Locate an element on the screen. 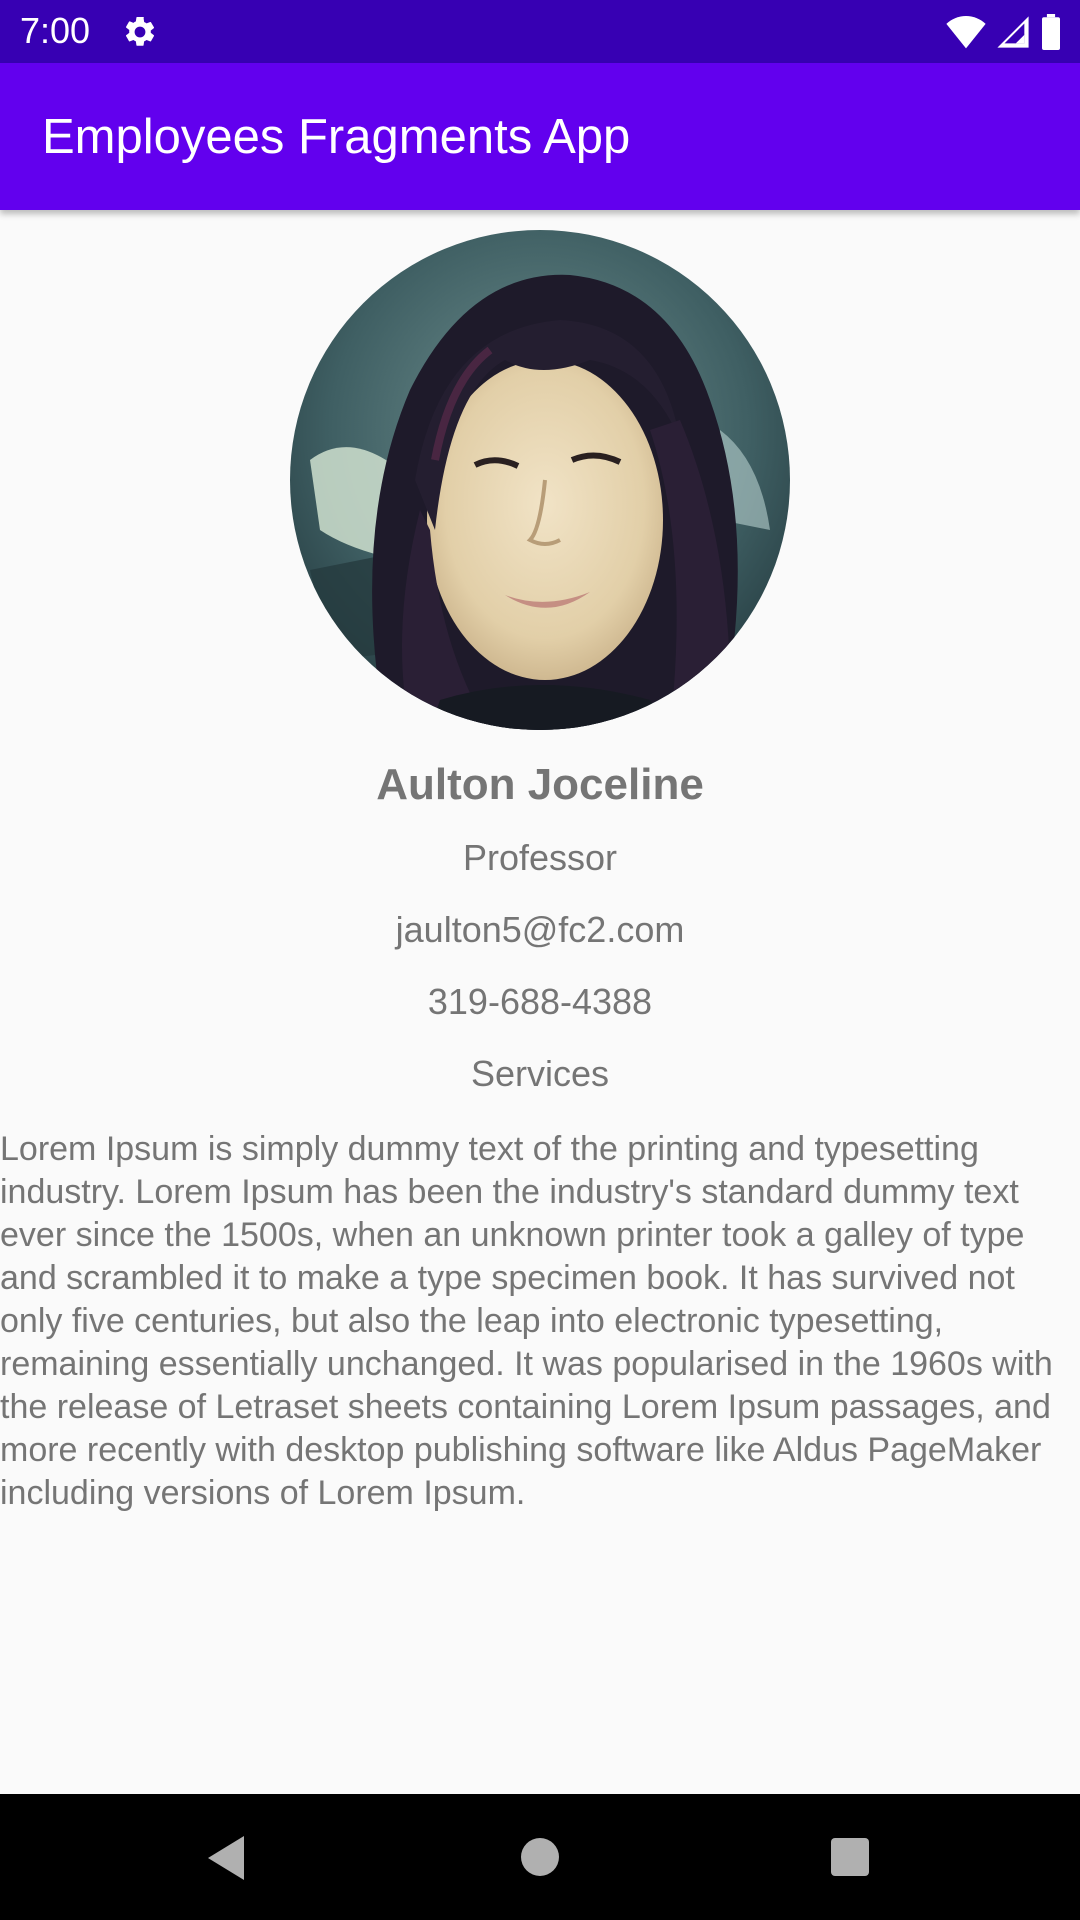 The height and width of the screenshot is (1920, 1080). employee-name: Aulton Joceline is located at coordinates (540, 784).